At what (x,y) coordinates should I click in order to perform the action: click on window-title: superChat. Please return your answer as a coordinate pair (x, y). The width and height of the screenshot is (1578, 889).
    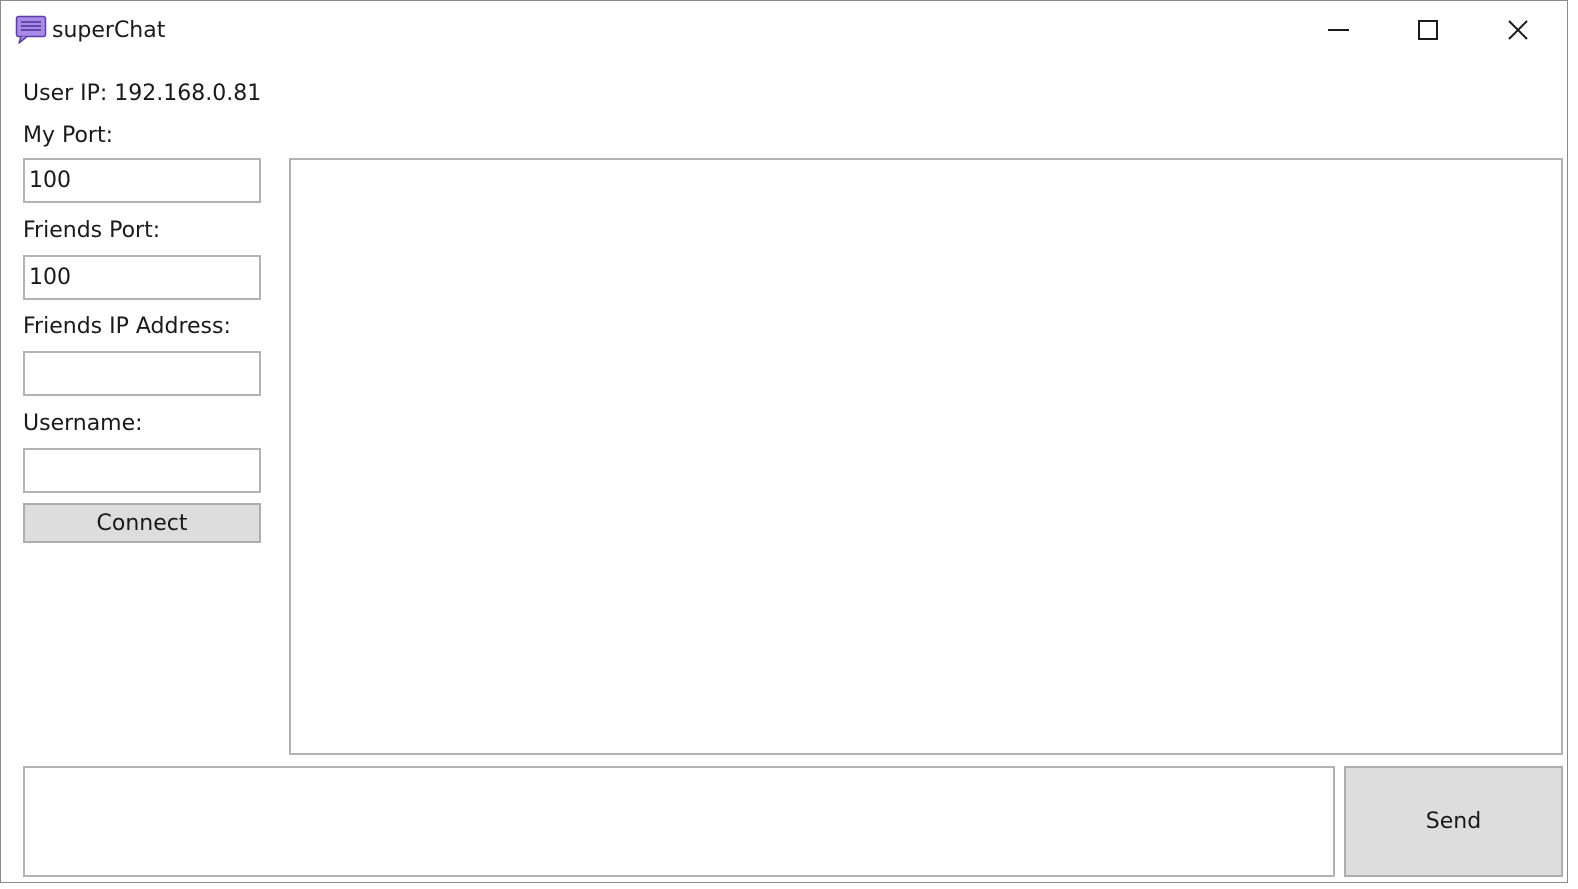
    Looking at the image, I should click on (109, 30).